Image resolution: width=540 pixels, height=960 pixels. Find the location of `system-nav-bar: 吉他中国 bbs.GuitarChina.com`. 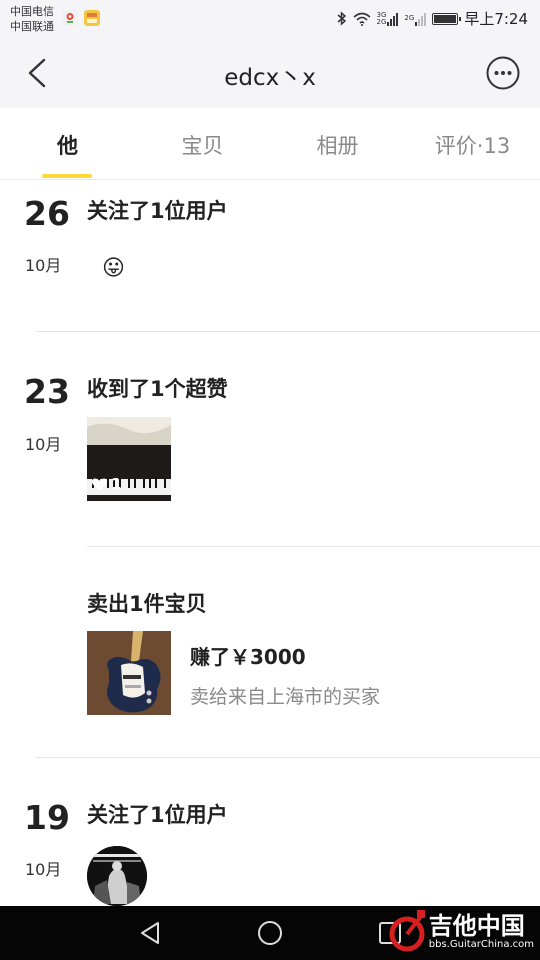

system-nav-bar: 吉他中国 bbs.GuitarChina.com is located at coordinates (270, 933).